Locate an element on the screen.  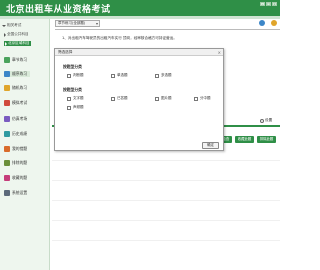
option-scored: 分中题 is located at coordinates (202, 98).